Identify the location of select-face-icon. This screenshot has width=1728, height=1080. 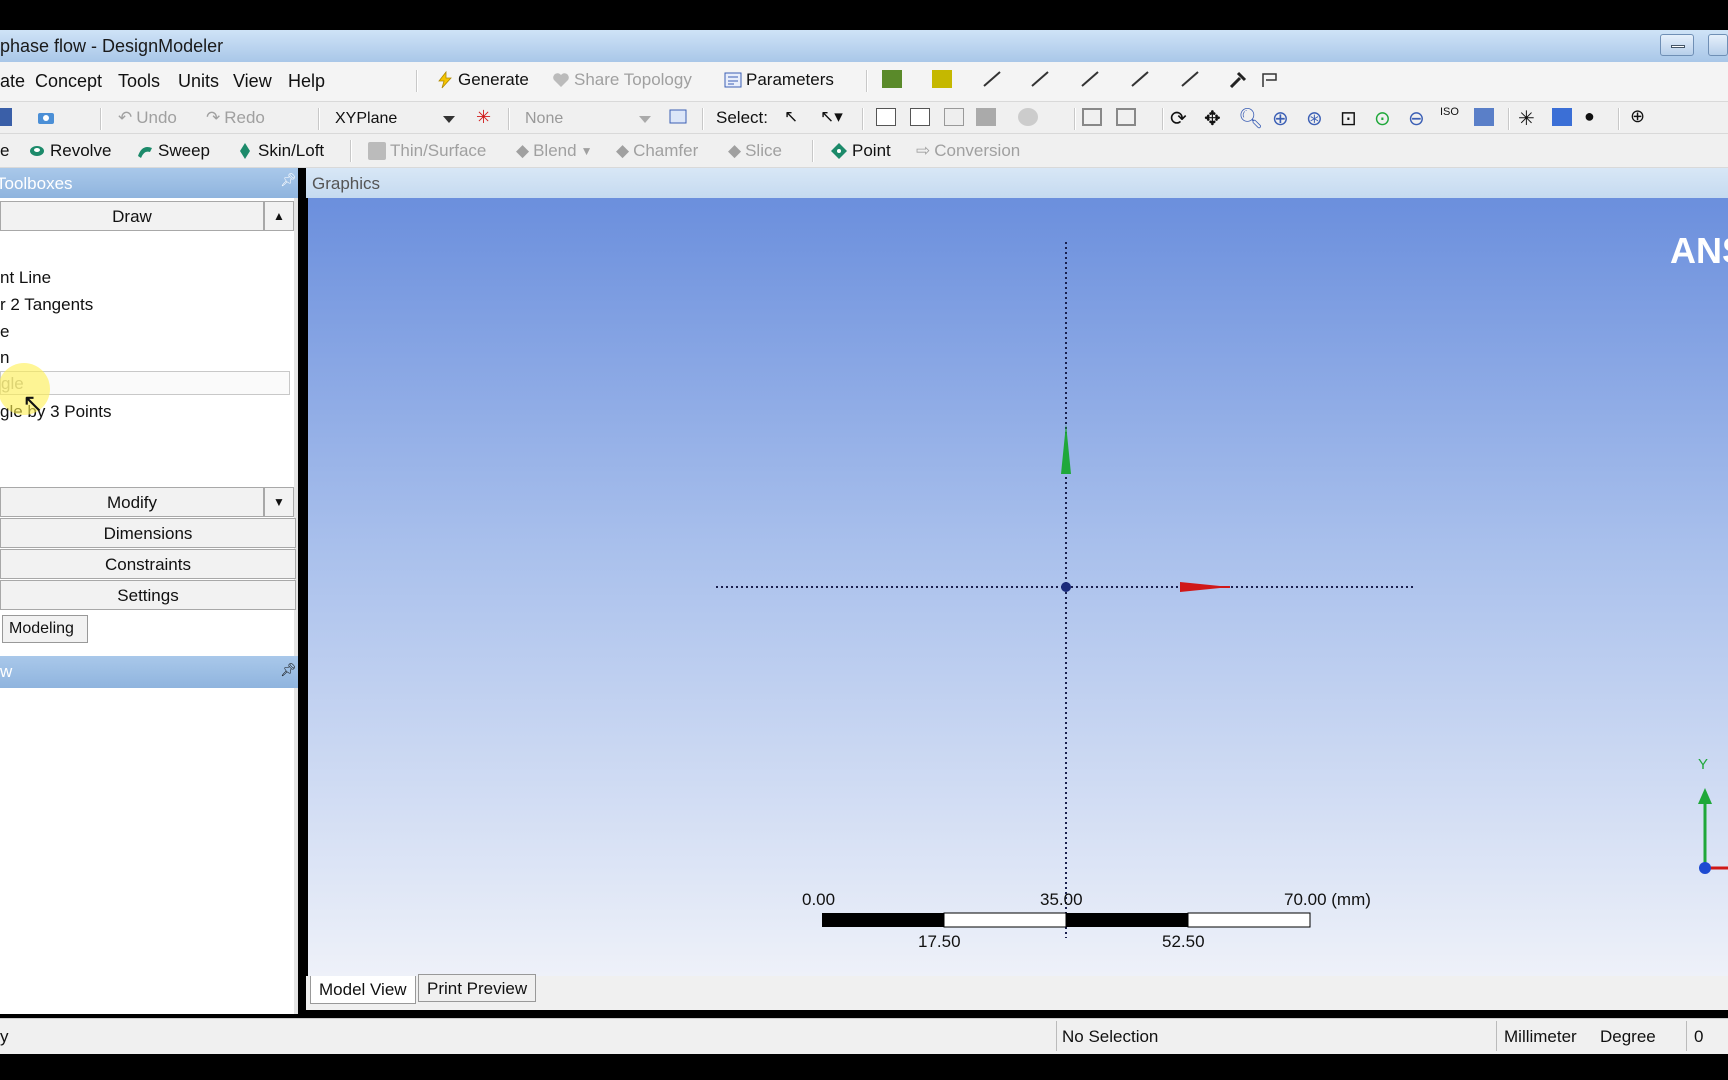
(954, 117).